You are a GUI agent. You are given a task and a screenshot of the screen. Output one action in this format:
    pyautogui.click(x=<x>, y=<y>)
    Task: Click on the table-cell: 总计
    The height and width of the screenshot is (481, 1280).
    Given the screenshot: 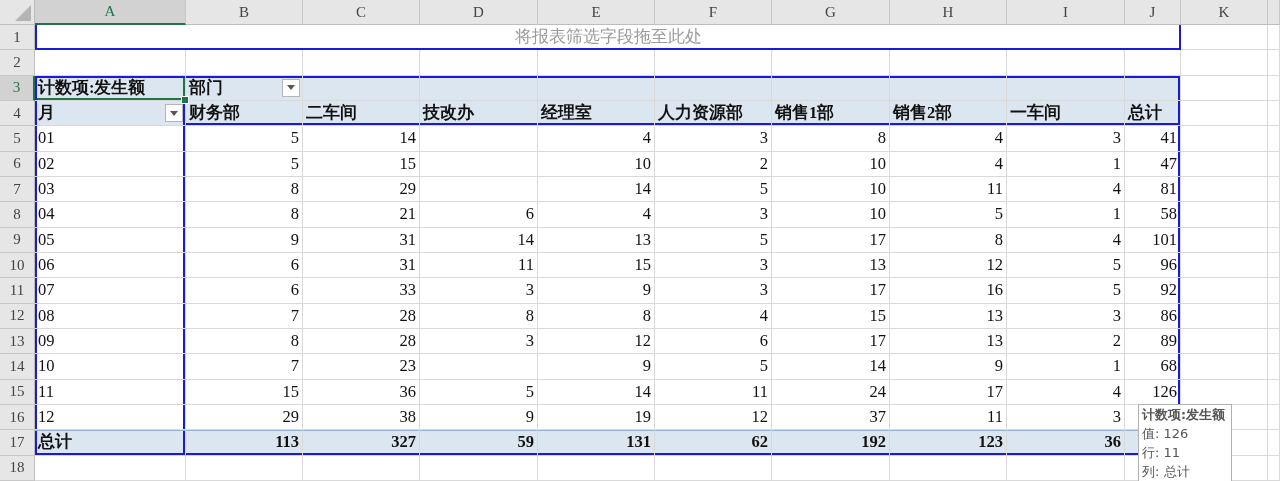 What is the action you would take?
    pyautogui.click(x=110, y=443)
    